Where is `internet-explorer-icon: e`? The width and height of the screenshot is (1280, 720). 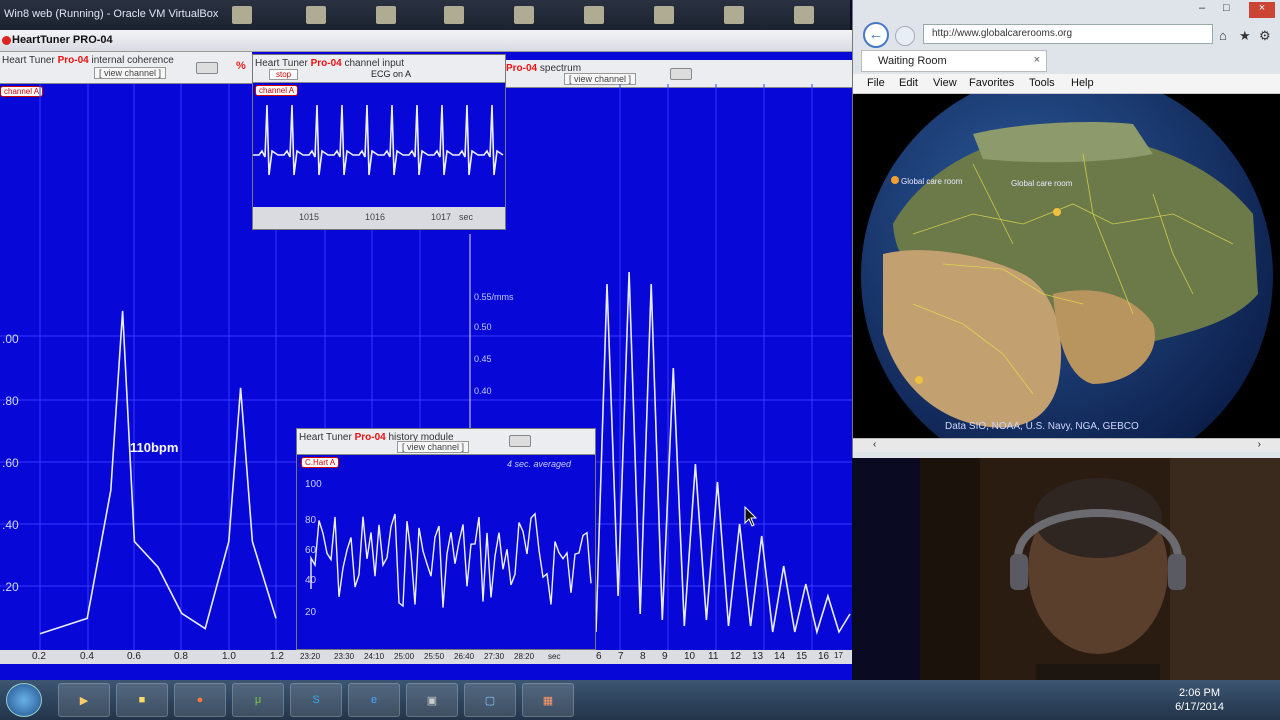 internet-explorer-icon: e is located at coordinates (374, 700).